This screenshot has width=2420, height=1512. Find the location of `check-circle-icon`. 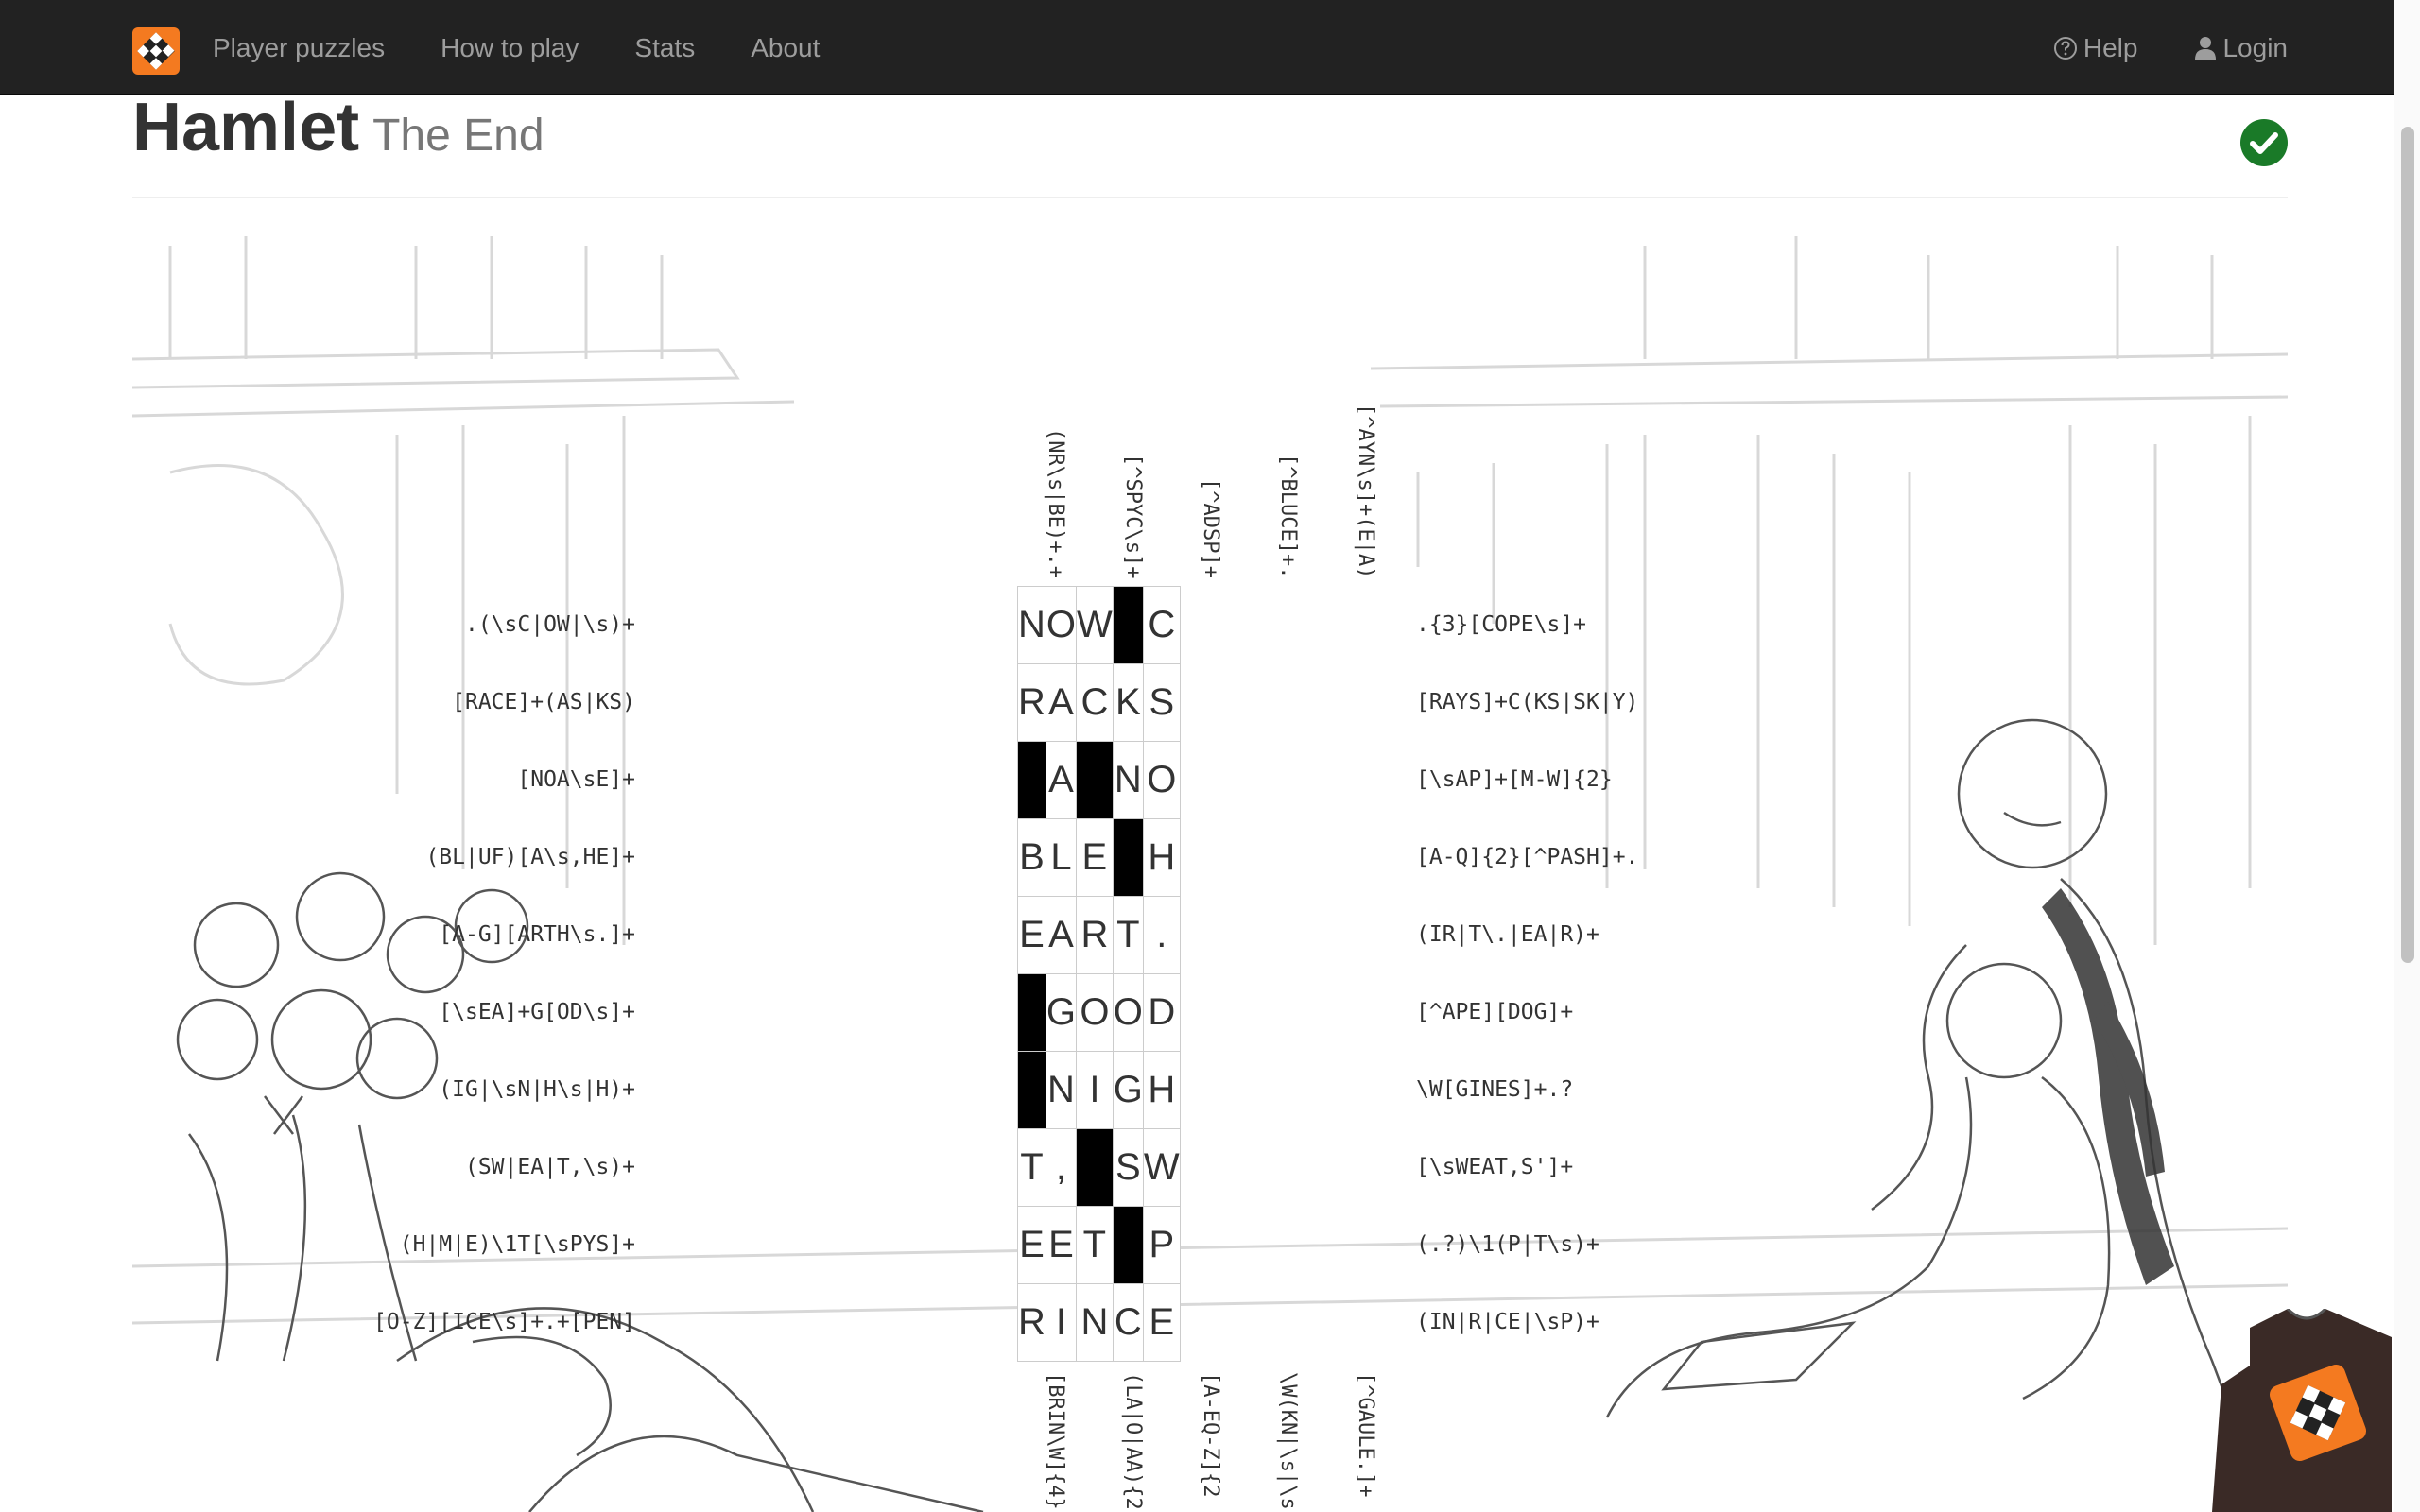

check-circle-icon is located at coordinates (2264, 142).